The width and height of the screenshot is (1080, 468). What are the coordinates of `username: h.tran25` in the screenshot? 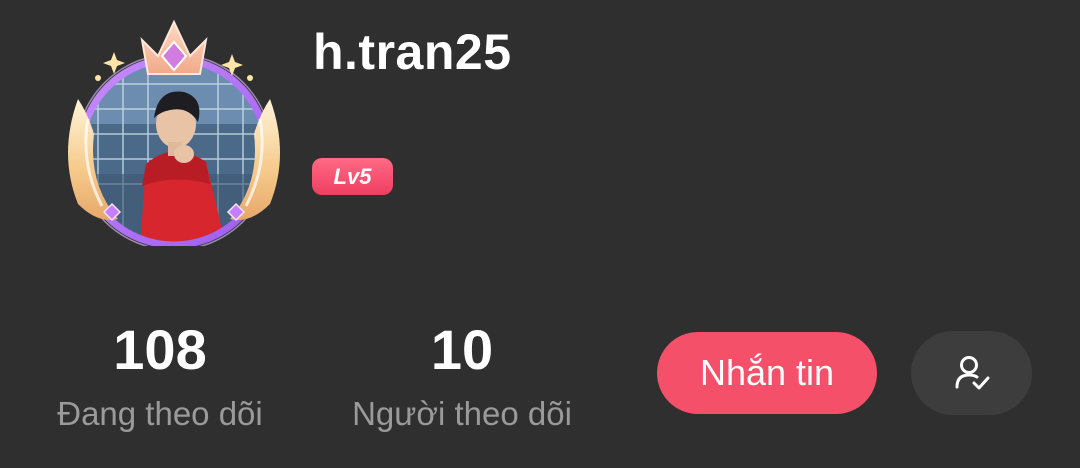 It's located at (412, 52).